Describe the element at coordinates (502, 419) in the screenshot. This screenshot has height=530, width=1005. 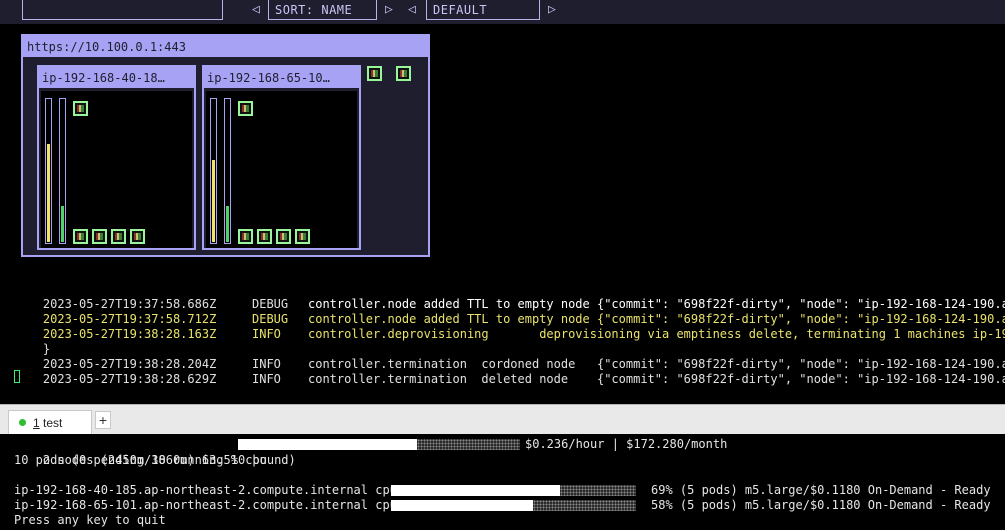
I see `terminal-tab-bar: 1 test +` at that location.